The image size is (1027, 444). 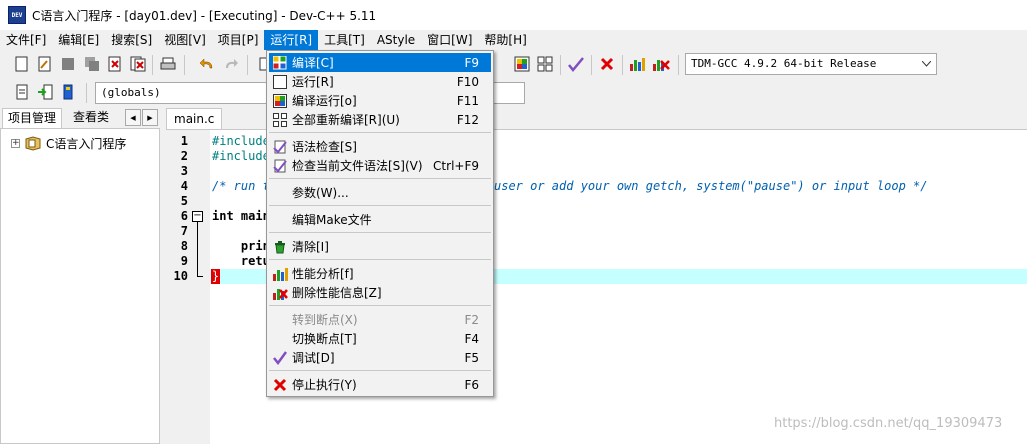 What do you see at coordinates (33, 143) in the screenshot?
I see `project-icon` at bounding box center [33, 143].